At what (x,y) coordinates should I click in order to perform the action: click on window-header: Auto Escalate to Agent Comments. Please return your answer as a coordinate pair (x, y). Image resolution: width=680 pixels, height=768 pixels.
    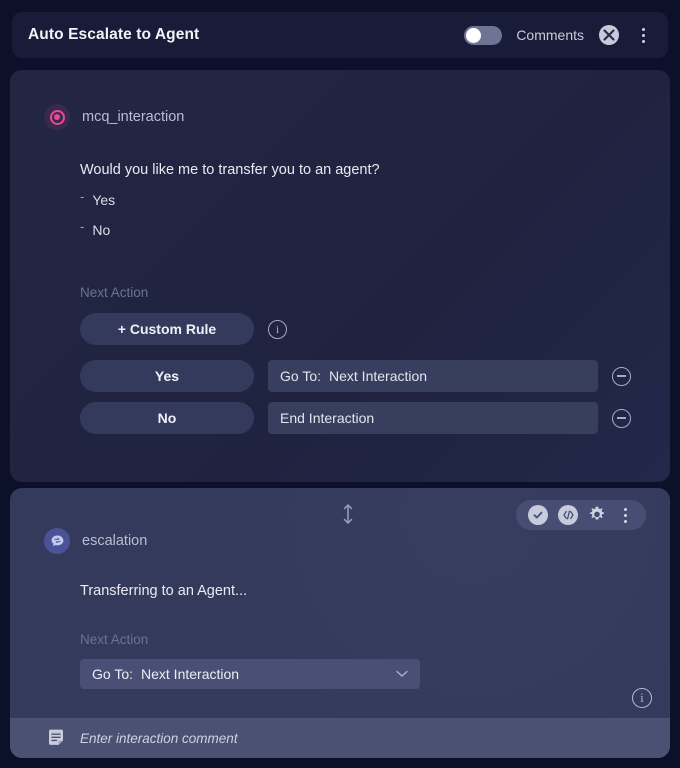
    Looking at the image, I should click on (340, 35).